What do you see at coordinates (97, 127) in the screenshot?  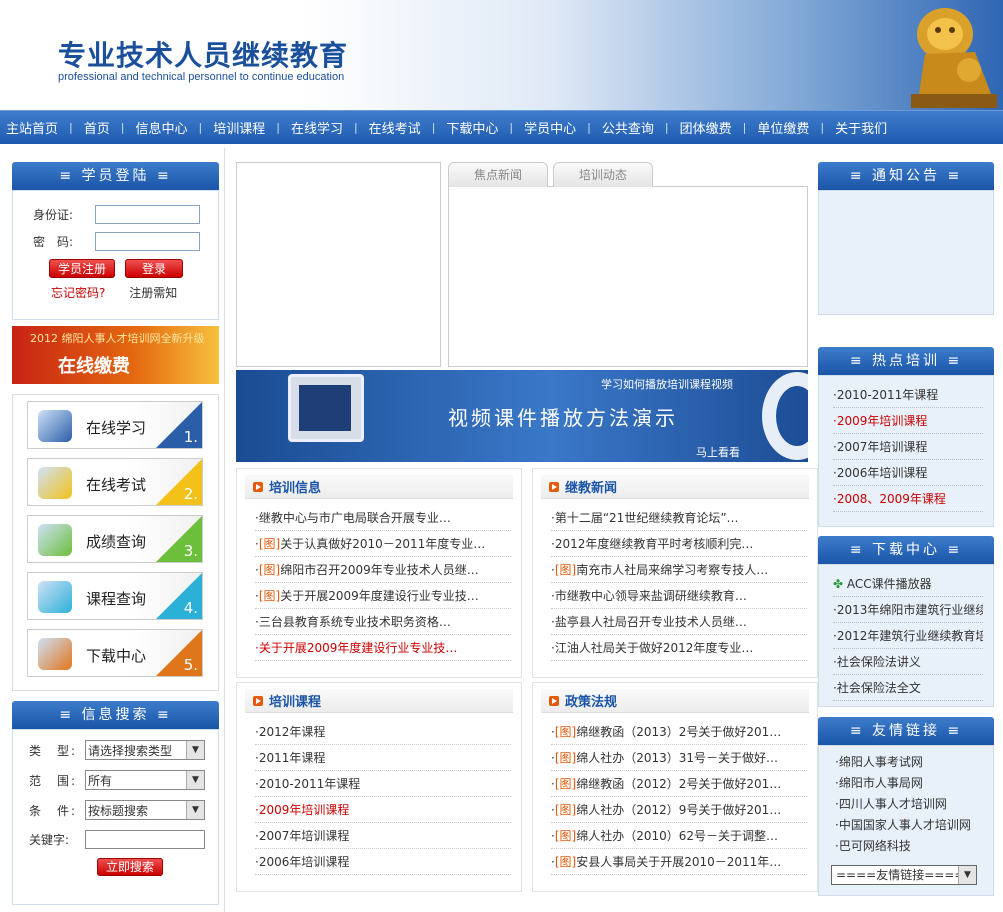 I see `nav-item: 首页` at bounding box center [97, 127].